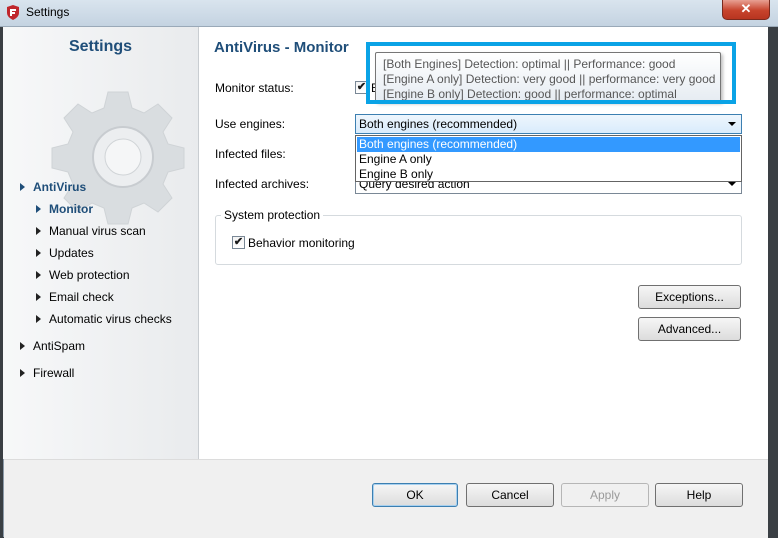  Describe the element at coordinates (97, 231) in the screenshot. I see `sidebar-item-label: Manual virus scan` at that location.